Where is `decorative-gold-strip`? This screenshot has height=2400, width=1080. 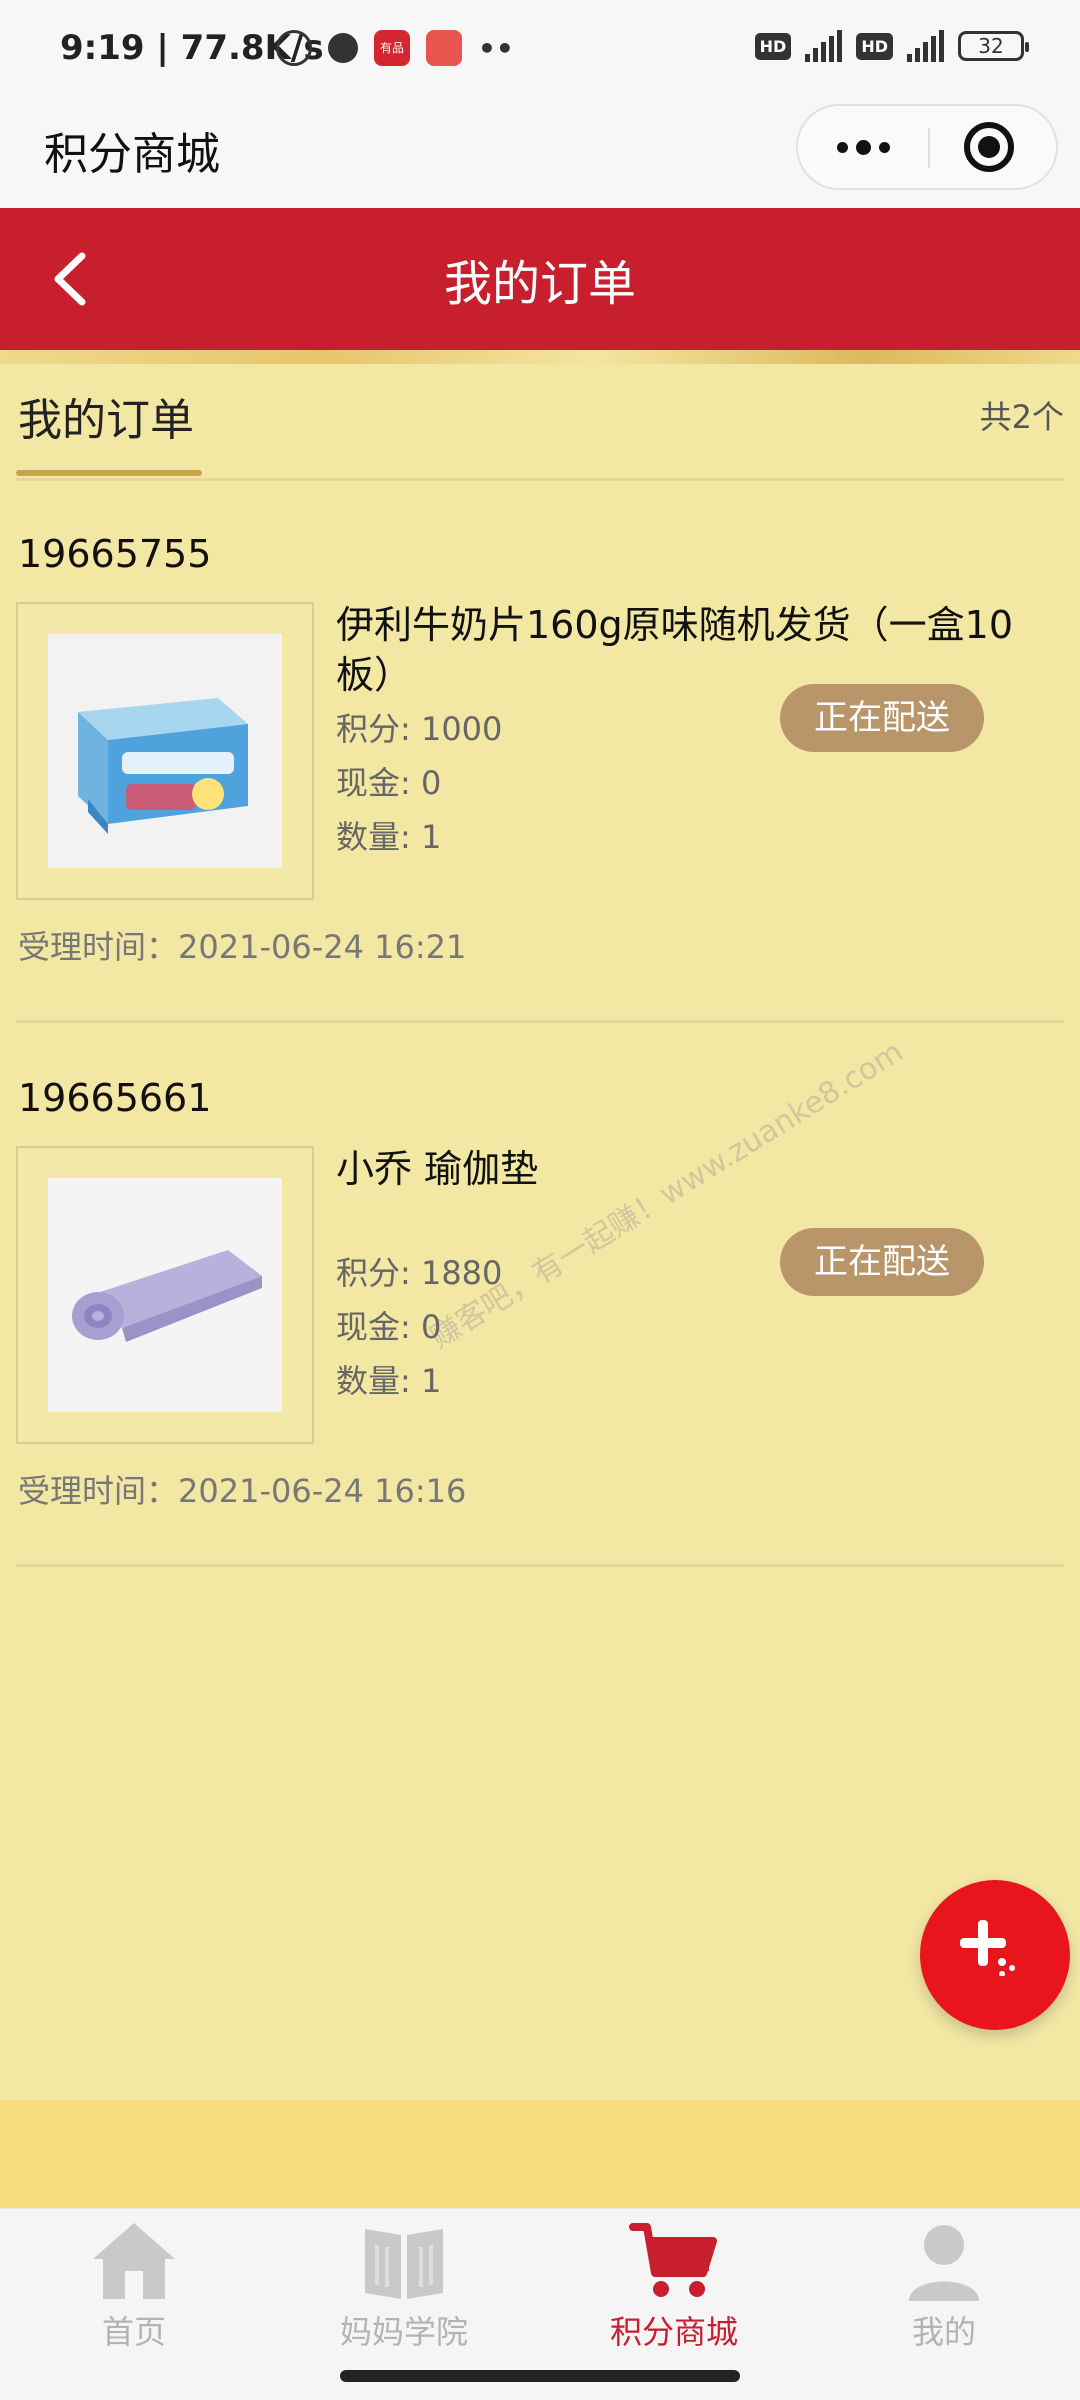
decorative-gold-strip is located at coordinates (540, 357).